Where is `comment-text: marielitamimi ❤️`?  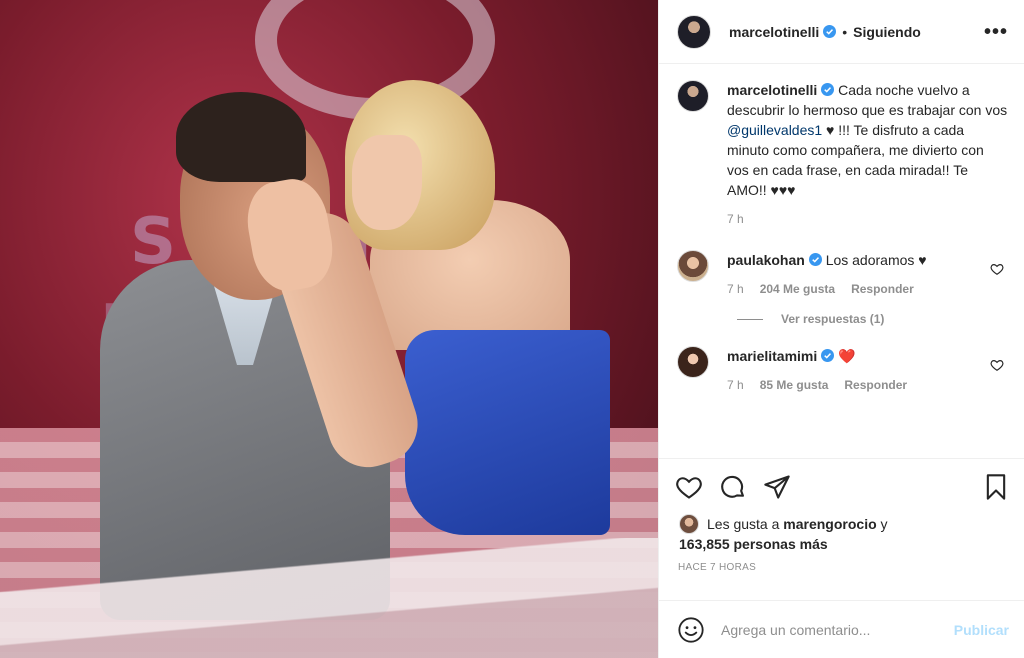
comment-text: marielitamimi ❤️ is located at coordinates (867, 356).